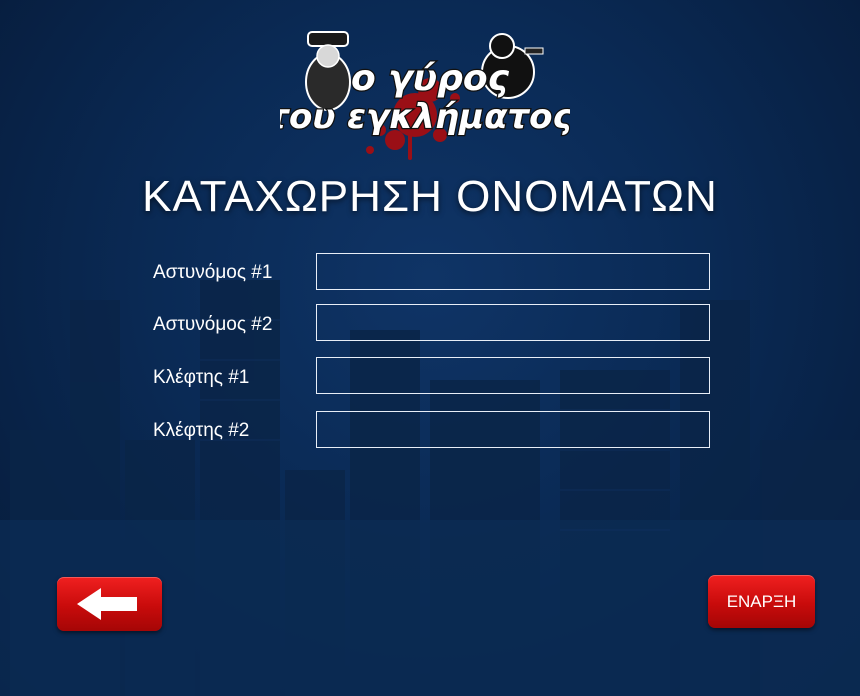 This screenshot has height=696, width=860. What do you see at coordinates (513, 322) in the screenshot?
I see `police-2-name-input` at bounding box center [513, 322].